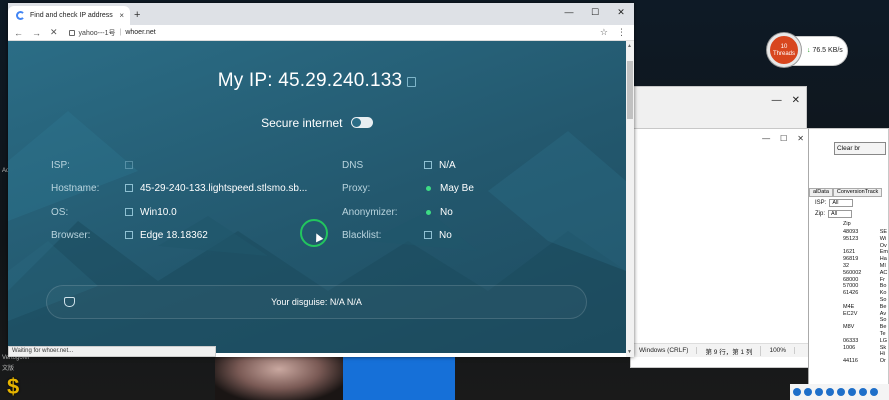 The width and height of the screenshot is (889, 400). What do you see at coordinates (718, 100) in the screenshot?
I see `window-titlebar: — ✕` at bounding box center [718, 100].